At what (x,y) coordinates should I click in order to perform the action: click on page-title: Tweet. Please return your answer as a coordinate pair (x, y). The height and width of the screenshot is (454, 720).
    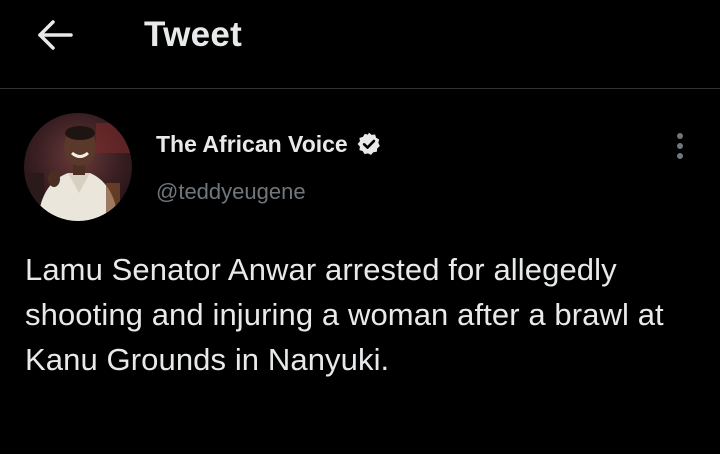
    Looking at the image, I should click on (193, 34).